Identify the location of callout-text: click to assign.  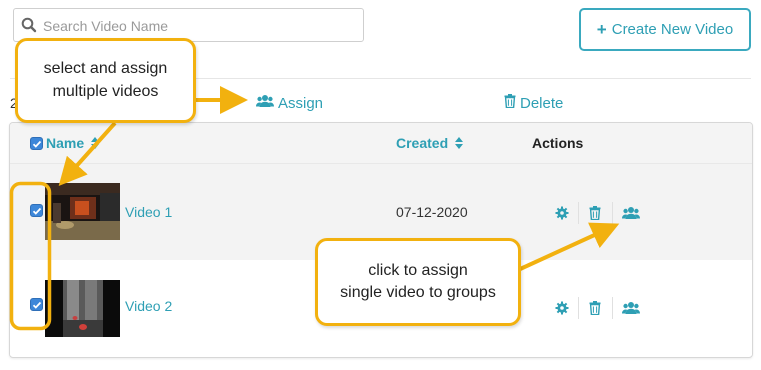
(418, 270).